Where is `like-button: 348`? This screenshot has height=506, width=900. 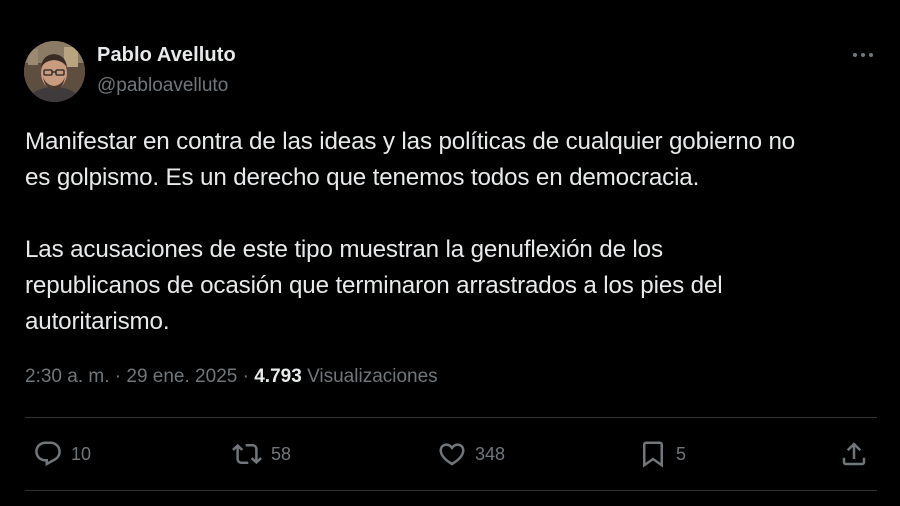 like-button: 348 is located at coordinates (471, 454).